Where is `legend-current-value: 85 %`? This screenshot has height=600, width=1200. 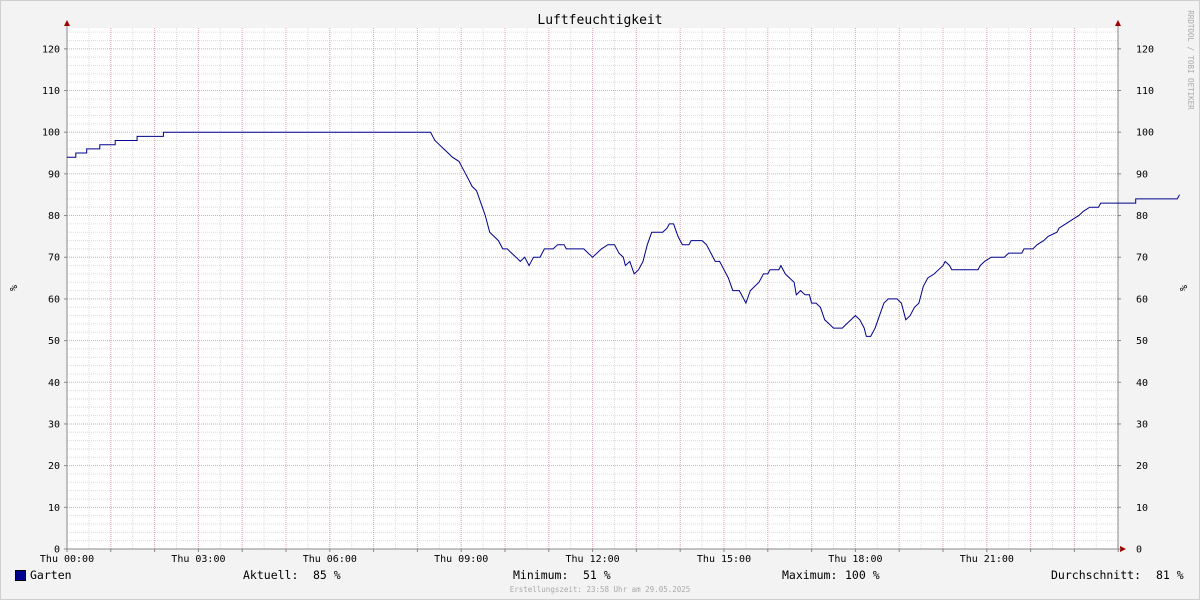
legend-current-value: 85 % is located at coordinates (327, 575).